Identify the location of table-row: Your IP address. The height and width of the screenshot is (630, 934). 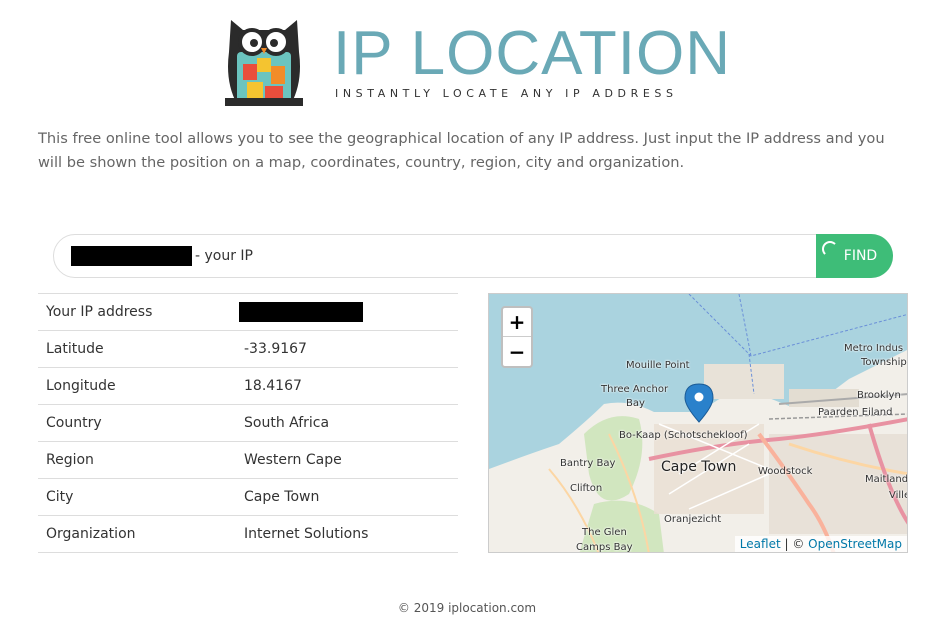
(248, 312).